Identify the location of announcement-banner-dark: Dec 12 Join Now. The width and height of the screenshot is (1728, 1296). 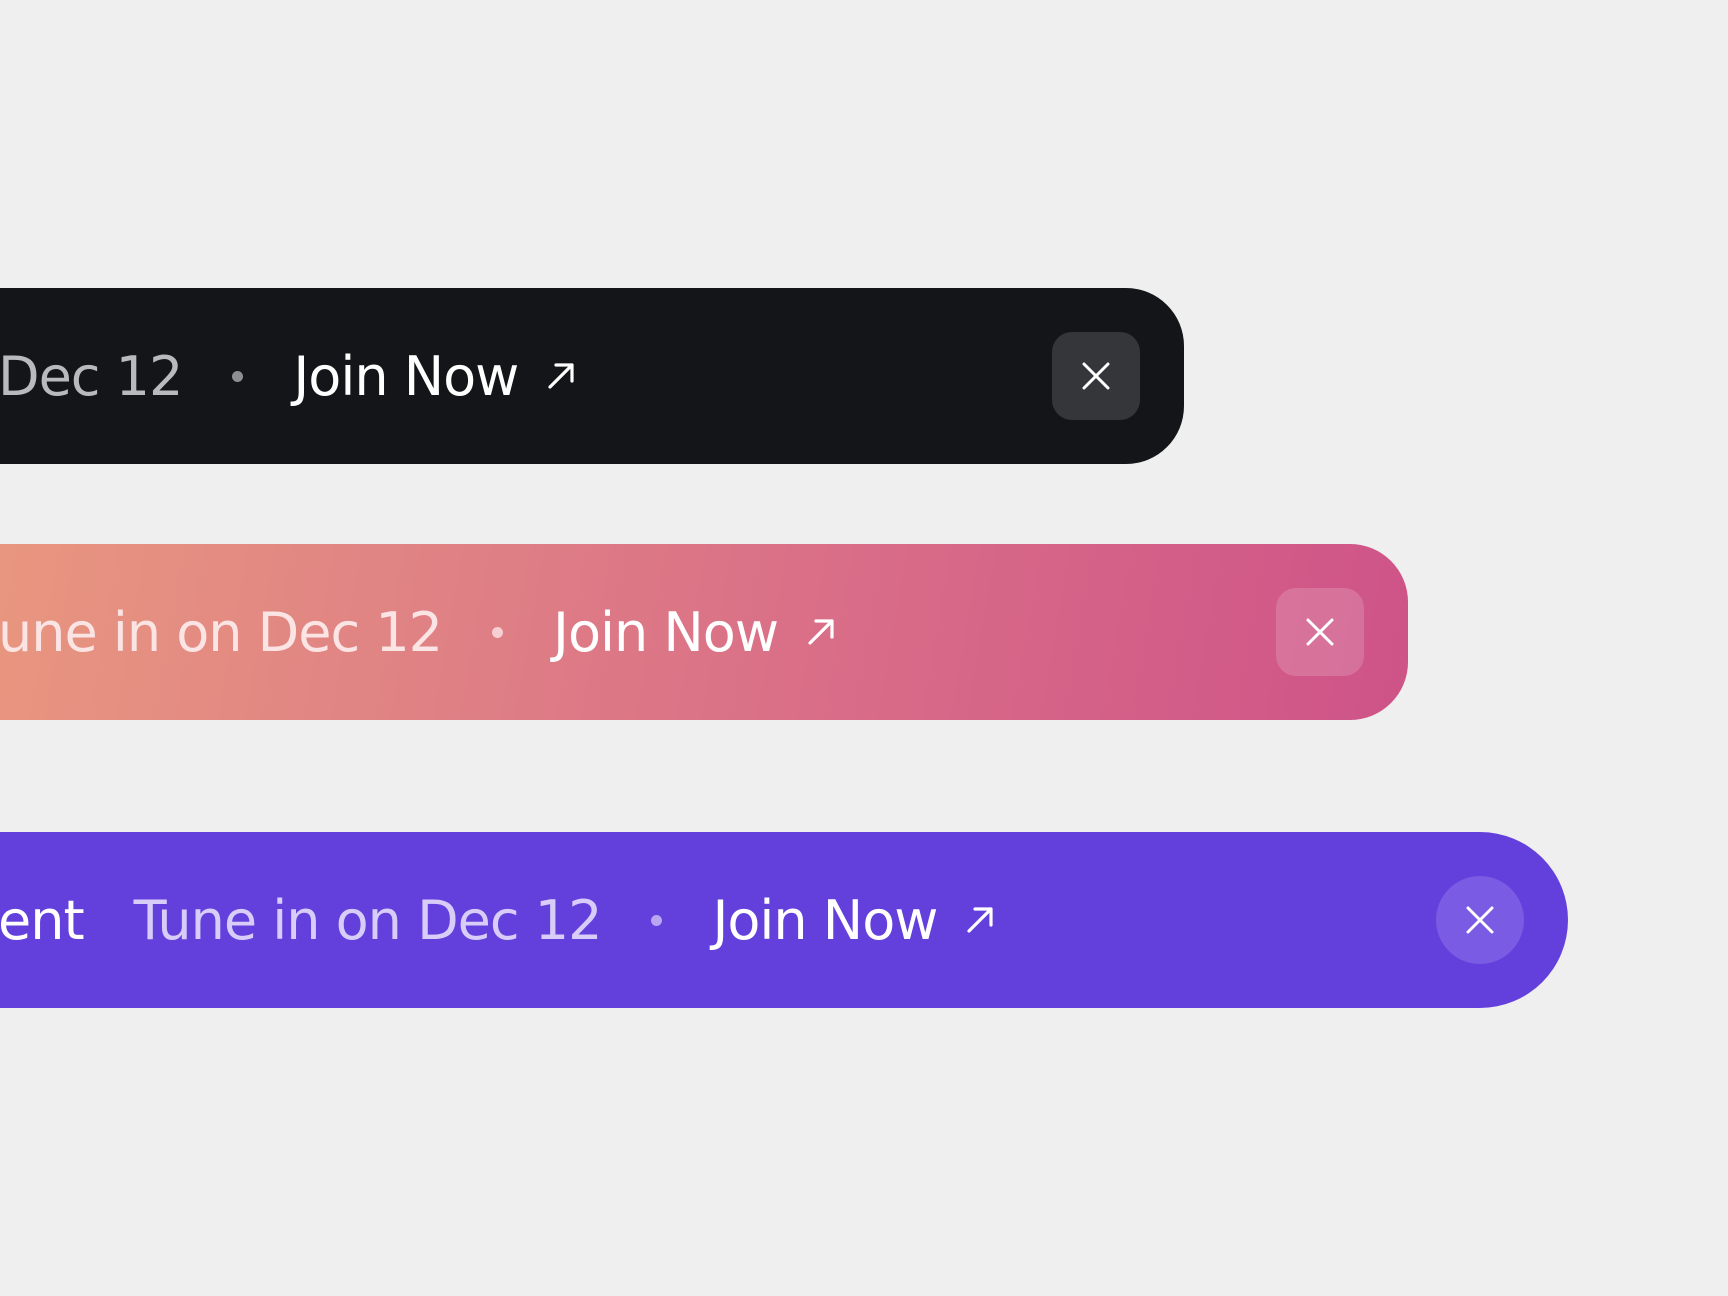
(592, 376).